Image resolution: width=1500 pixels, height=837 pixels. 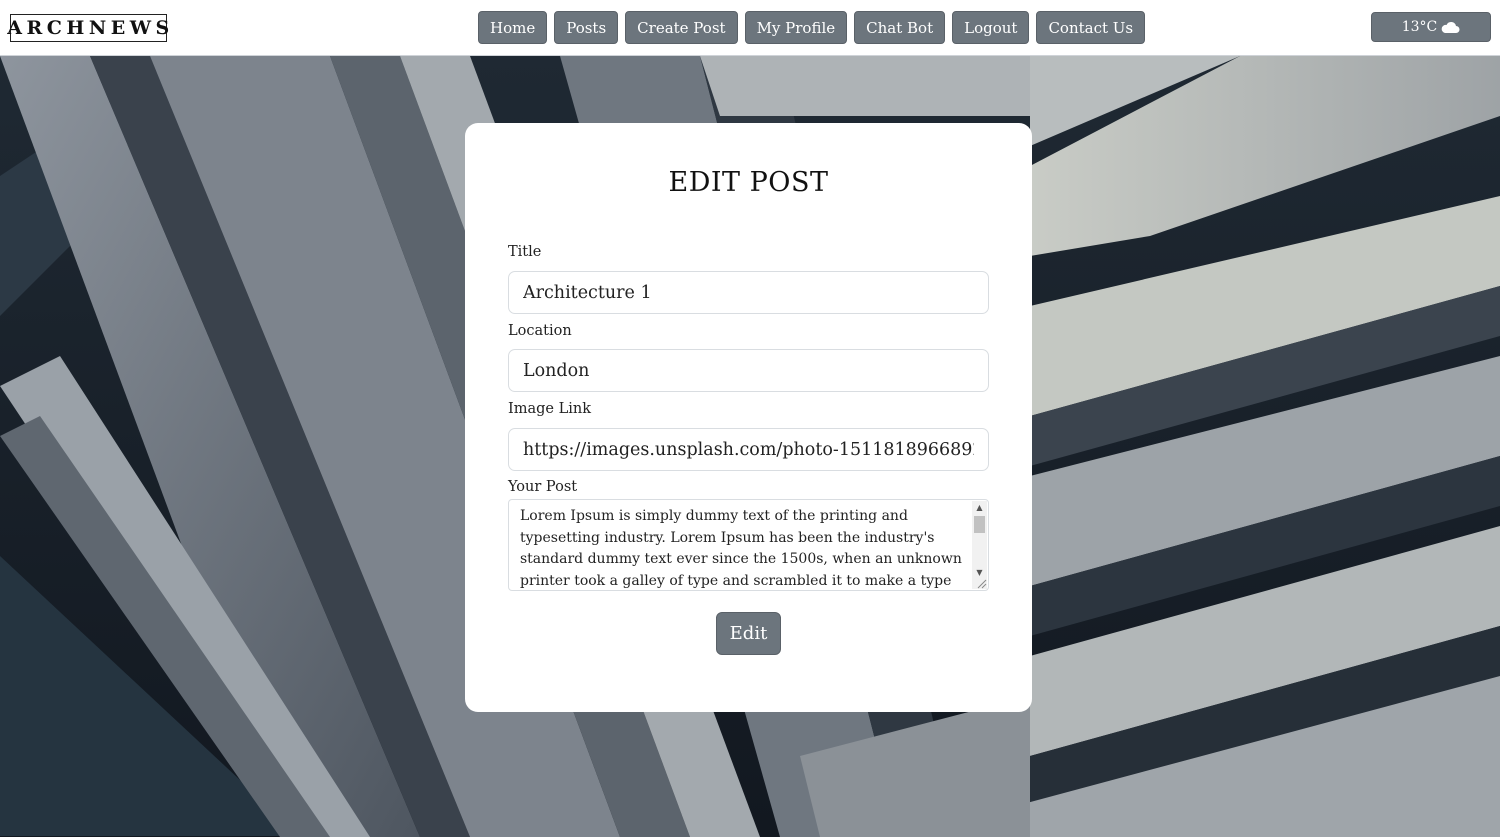 I want to click on site-logo: ARCHNEWS, so click(x=88, y=28).